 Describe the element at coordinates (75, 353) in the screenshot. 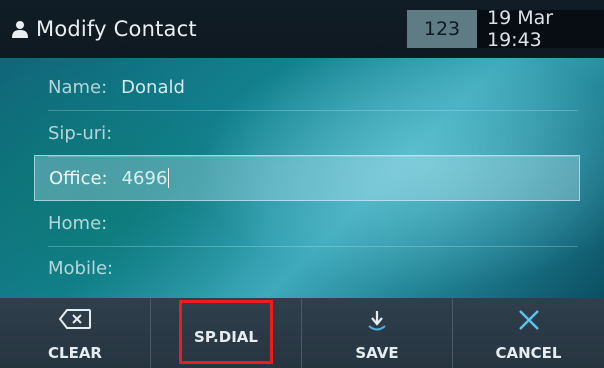

I see `softkey-label: CLEAR` at that location.